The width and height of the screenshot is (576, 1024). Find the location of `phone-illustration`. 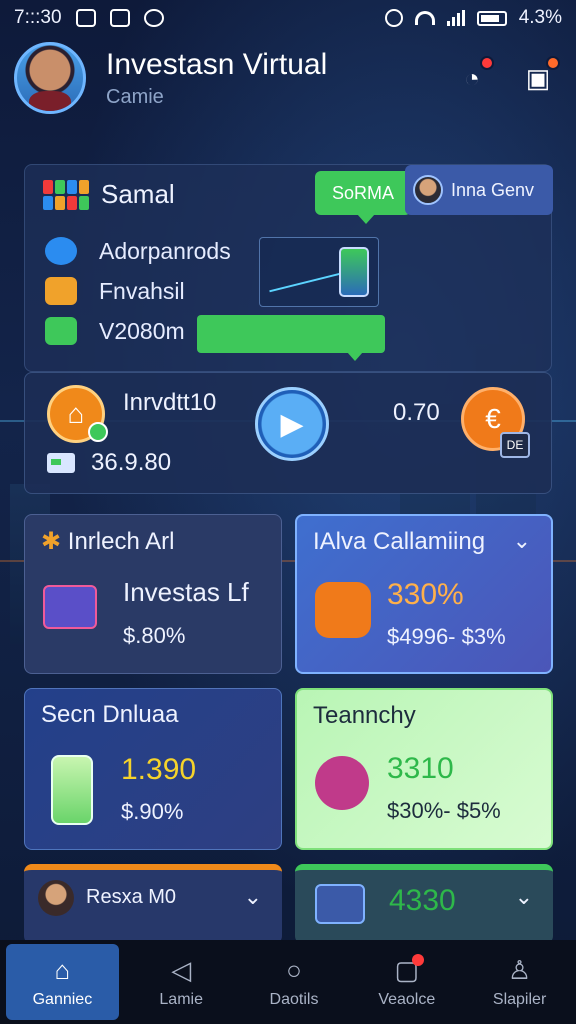

phone-illustration is located at coordinates (354, 272).